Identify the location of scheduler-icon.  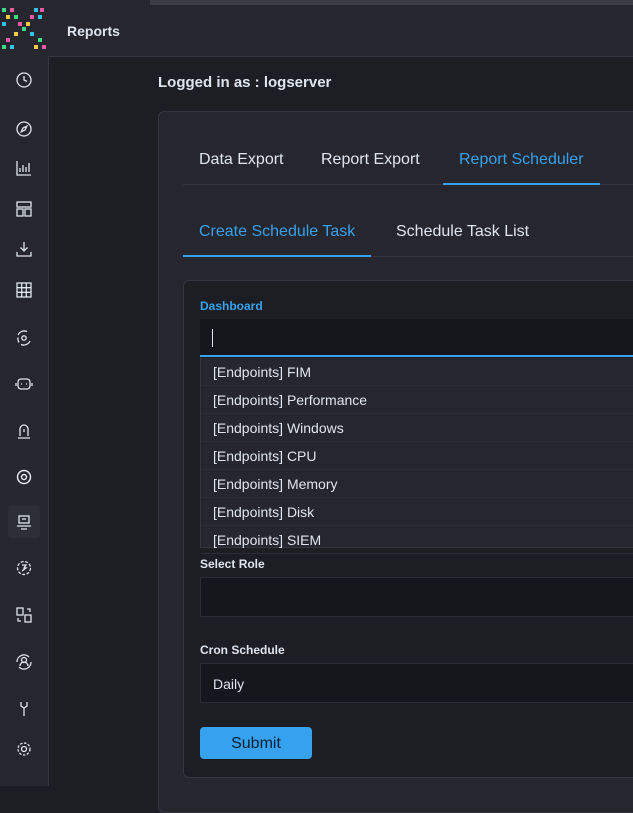
(24, 522).